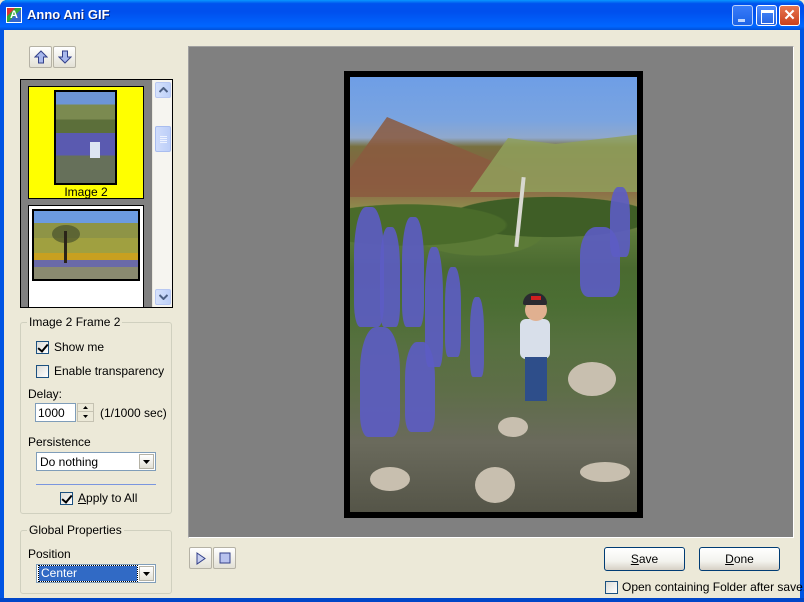 The width and height of the screenshot is (804, 602). I want to click on scroll-down-button, so click(163, 297).